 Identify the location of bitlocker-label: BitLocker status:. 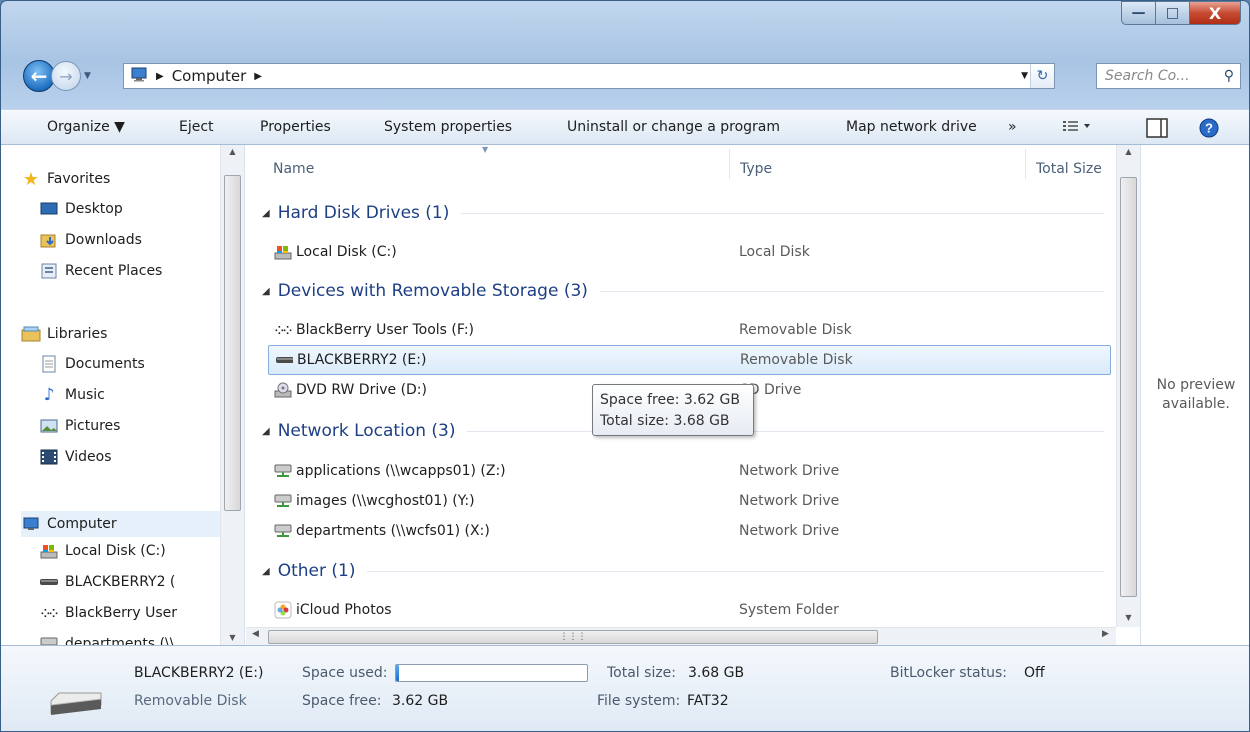
(948, 673).